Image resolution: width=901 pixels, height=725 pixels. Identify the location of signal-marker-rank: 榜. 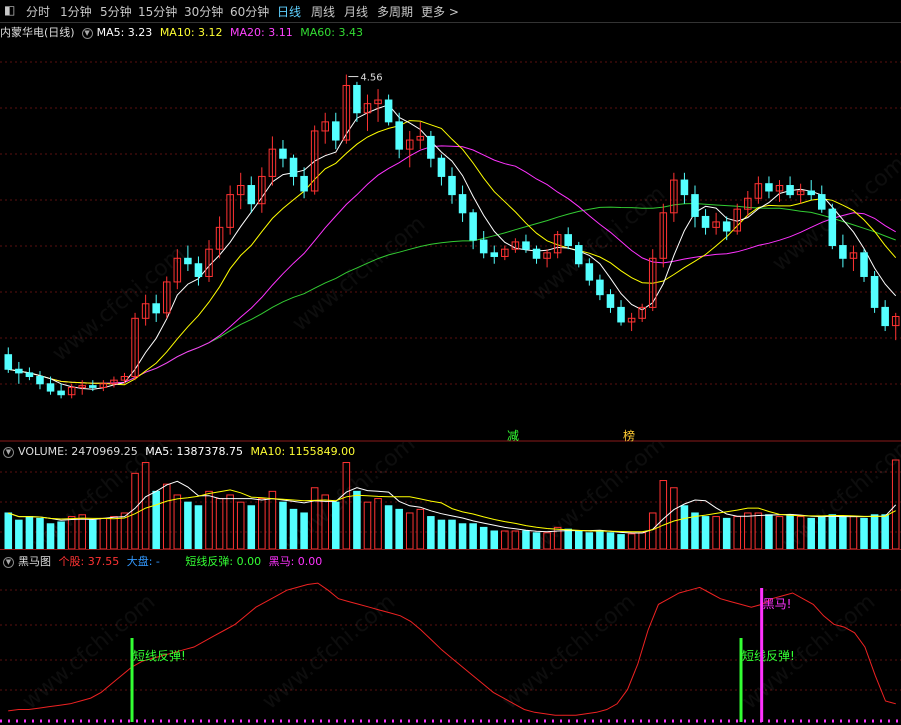
(629, 435).